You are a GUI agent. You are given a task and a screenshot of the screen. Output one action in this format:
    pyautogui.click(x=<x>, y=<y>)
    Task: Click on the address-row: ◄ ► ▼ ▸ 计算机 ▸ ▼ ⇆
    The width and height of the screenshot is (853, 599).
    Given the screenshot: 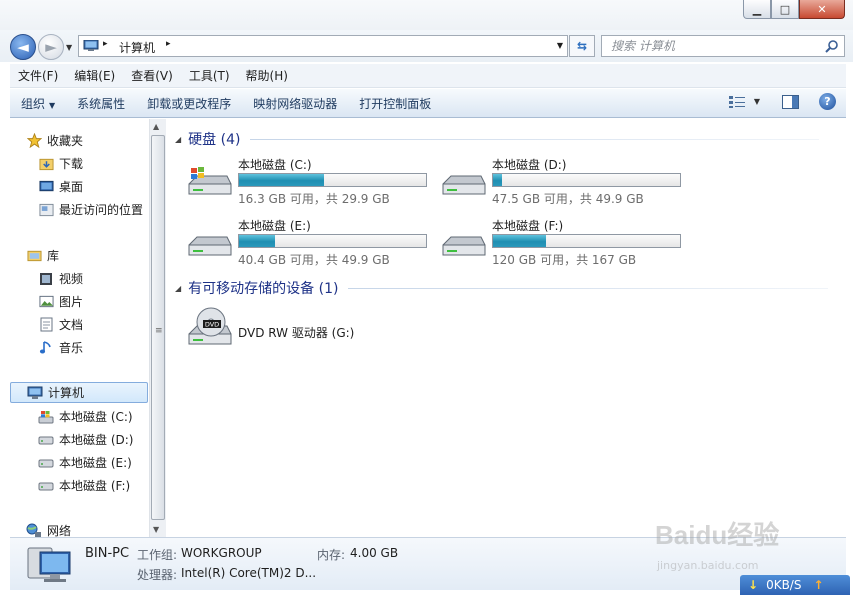 What is the action you would take?
    pyautogui.click(x=426, y=46)
    